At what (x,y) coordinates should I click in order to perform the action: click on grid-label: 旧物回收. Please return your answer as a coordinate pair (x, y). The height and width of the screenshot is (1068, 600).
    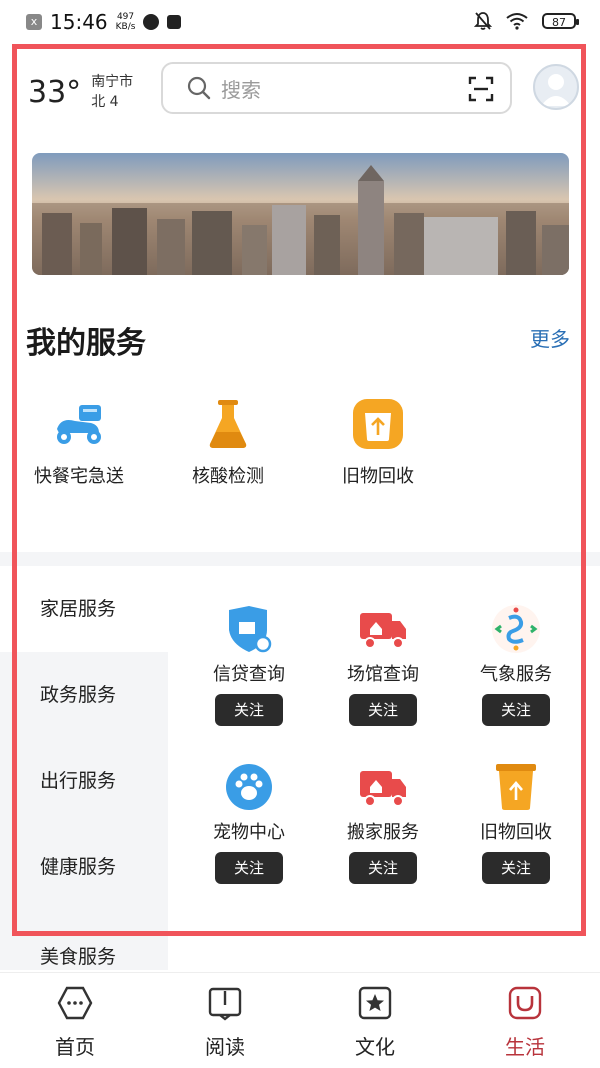
    Looking at the image, I should click on (516, 832).